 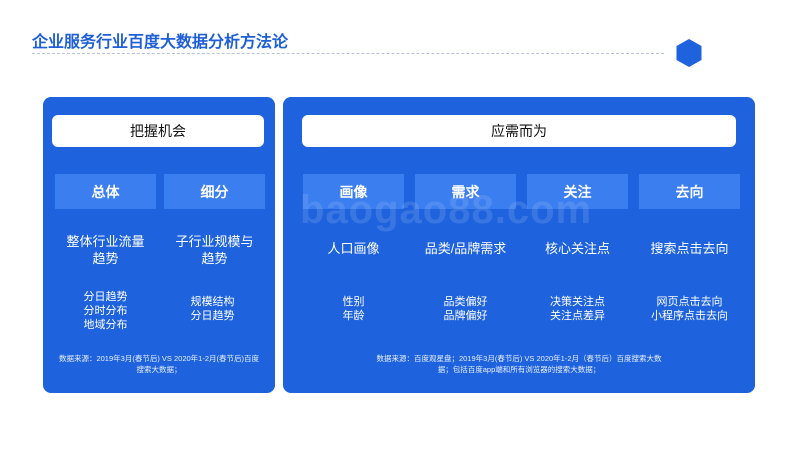 I want to click on source-line: 据；包括百度app端和所有浏览器的搜索大数据；, so click(x=519, y=369).